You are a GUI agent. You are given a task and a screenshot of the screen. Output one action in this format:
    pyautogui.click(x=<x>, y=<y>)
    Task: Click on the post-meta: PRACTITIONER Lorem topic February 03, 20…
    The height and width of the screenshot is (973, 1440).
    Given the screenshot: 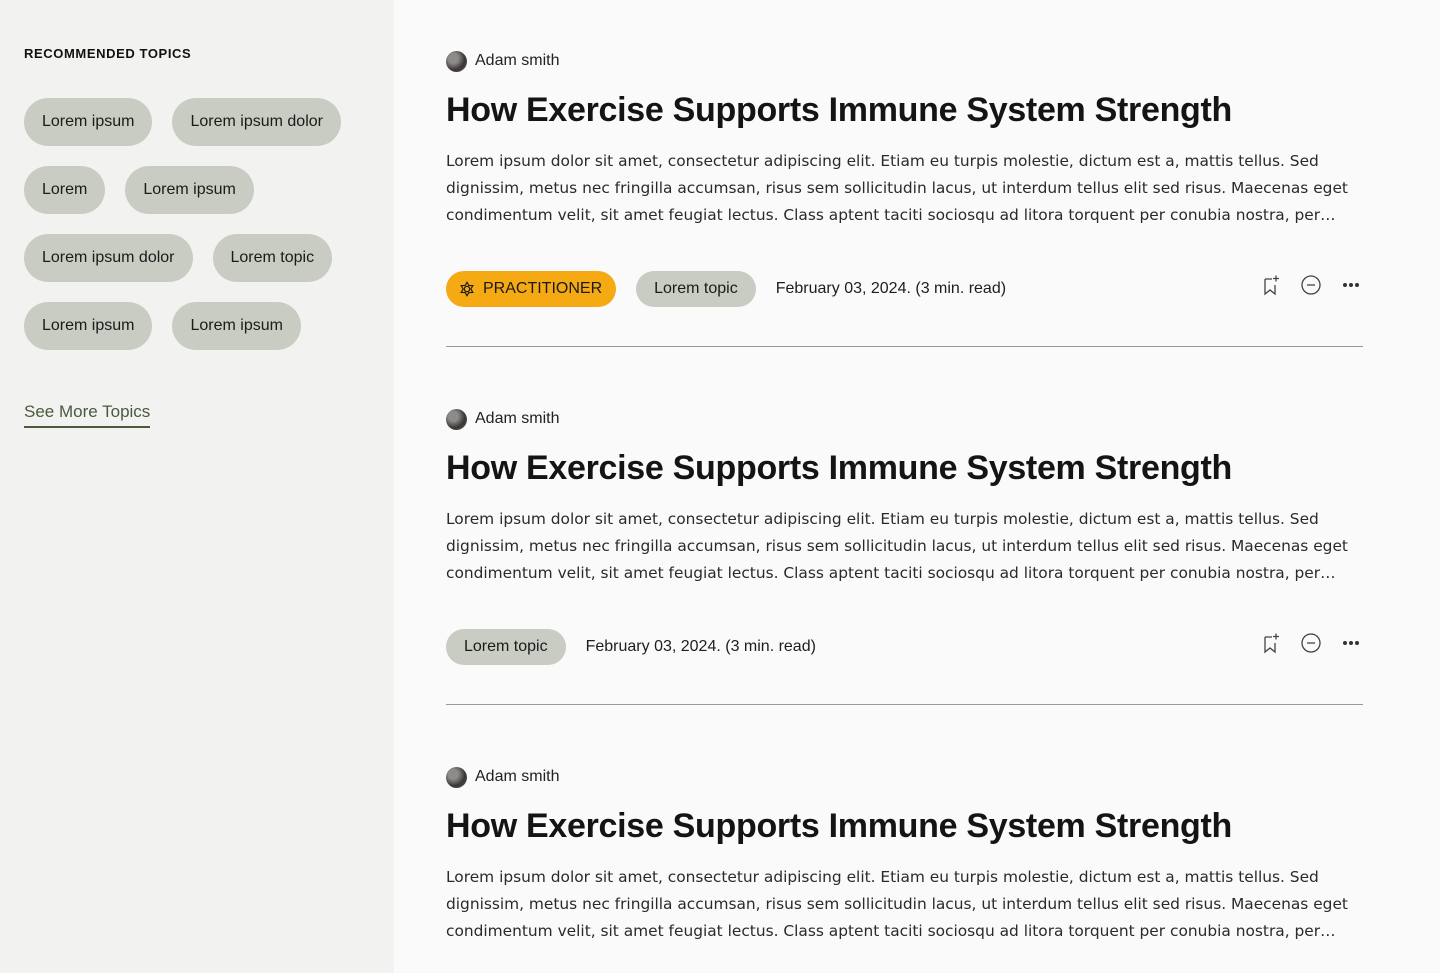 What is the action you would take?
    pyautogui.click(x=904, y=289)
    